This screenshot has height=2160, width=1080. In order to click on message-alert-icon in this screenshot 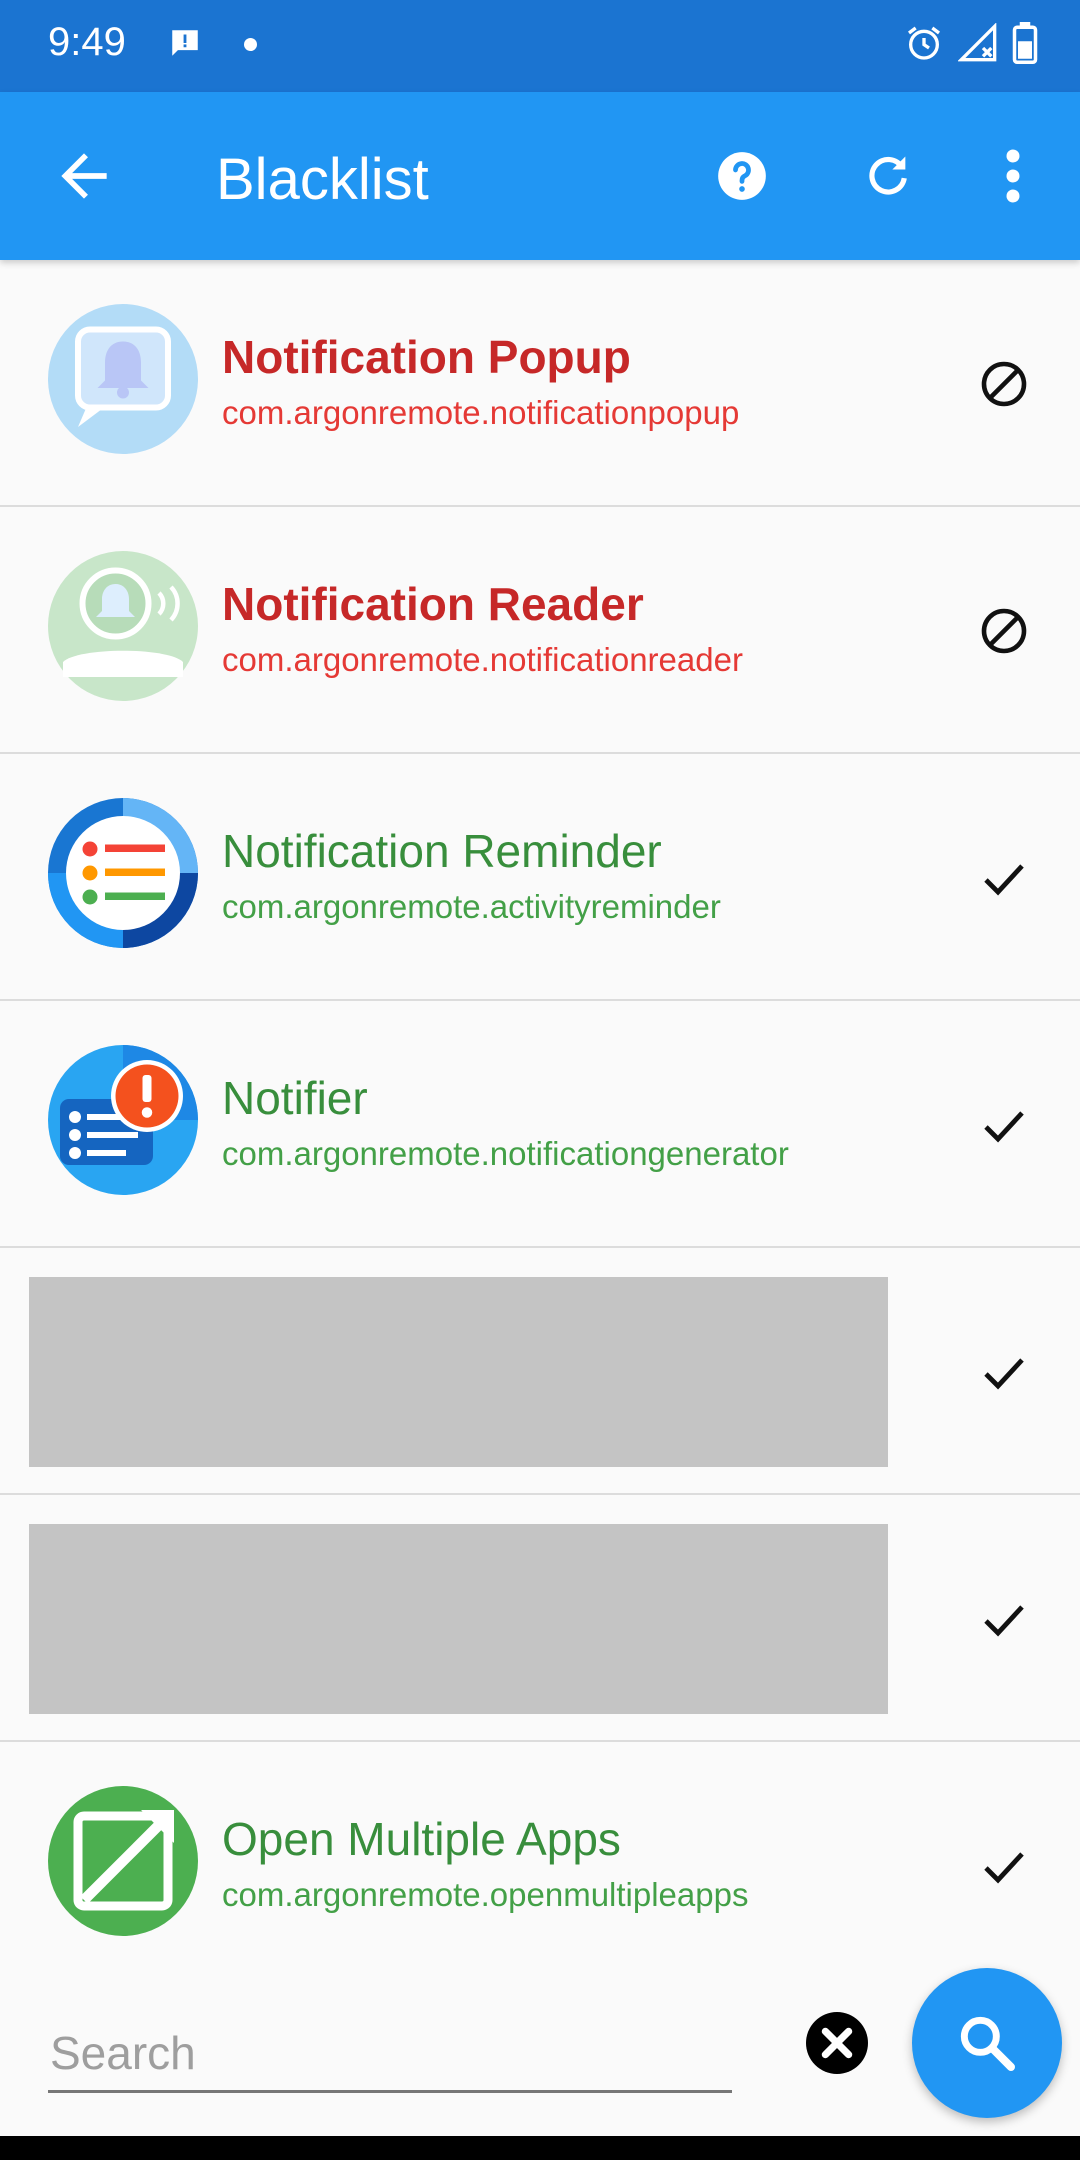, I will do `click(185, 43)`.